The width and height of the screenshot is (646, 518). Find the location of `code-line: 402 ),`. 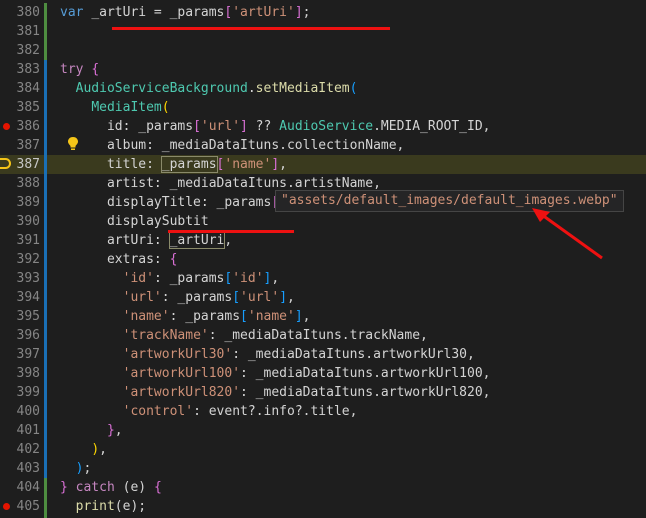

code-line: 402 ), is located at coordinates (323, 449).